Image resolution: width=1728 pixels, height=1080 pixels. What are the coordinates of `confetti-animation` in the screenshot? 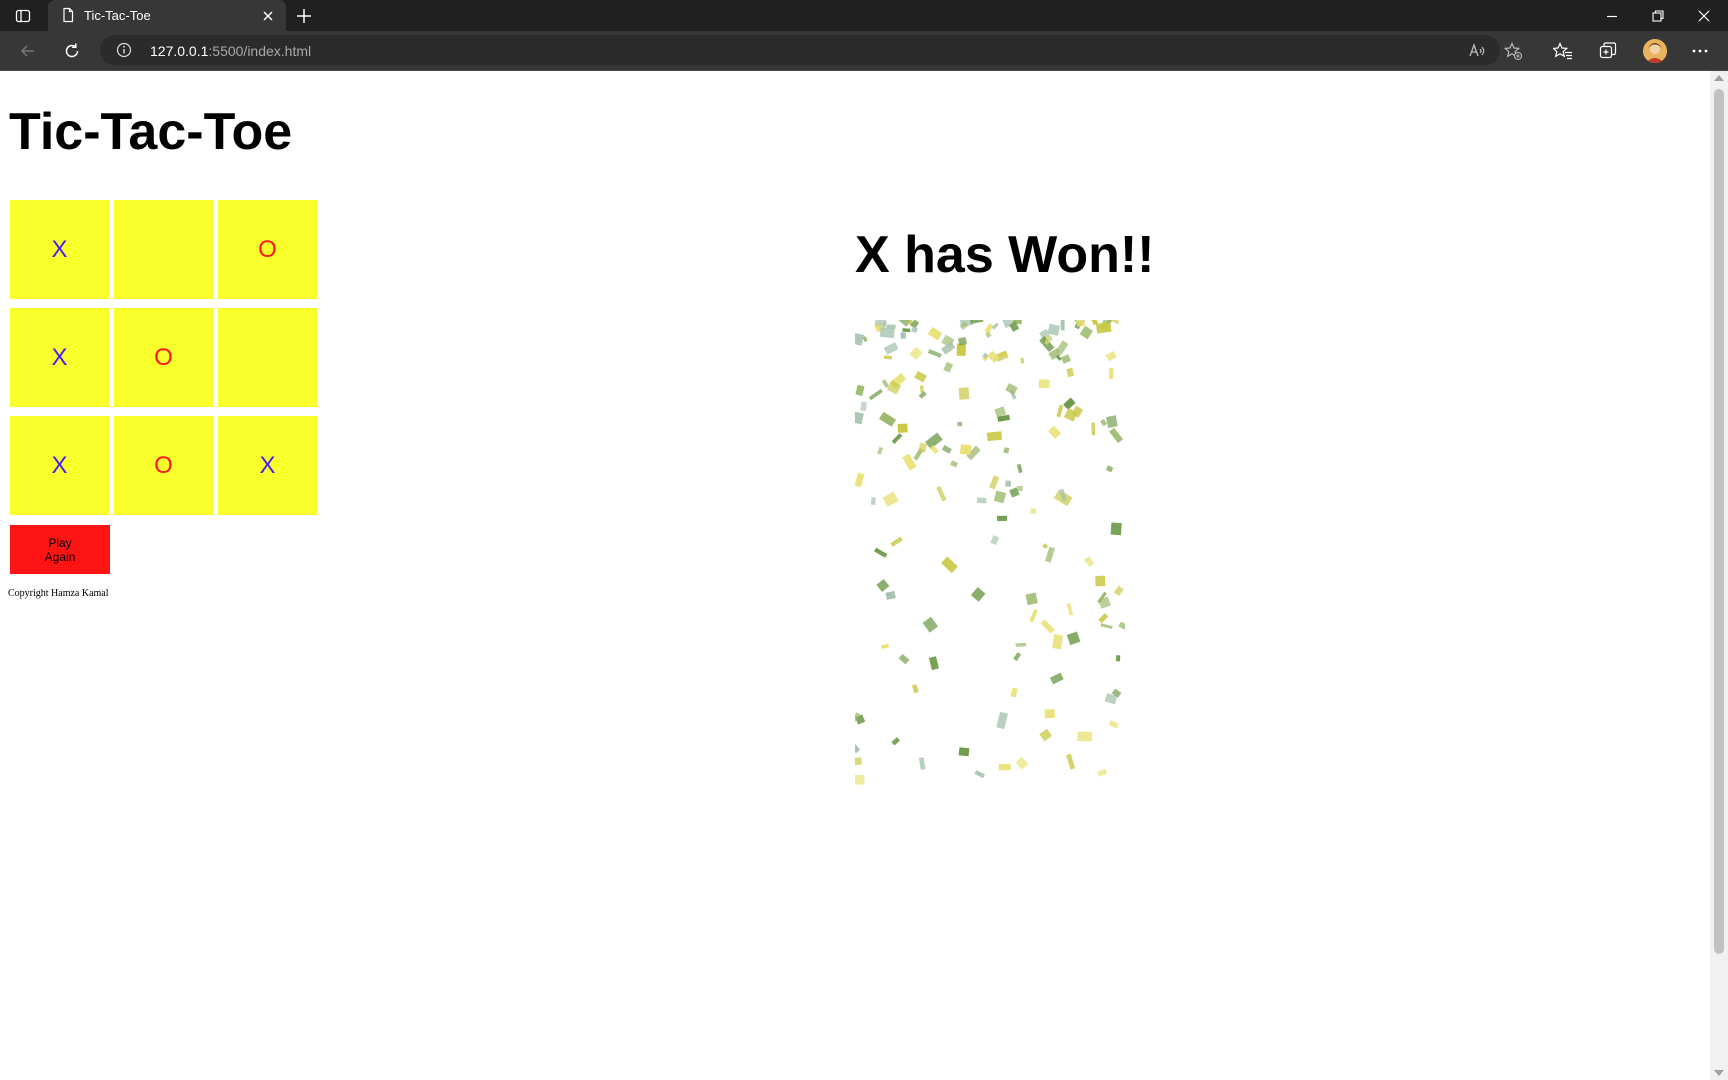 It's located at (990, 552).